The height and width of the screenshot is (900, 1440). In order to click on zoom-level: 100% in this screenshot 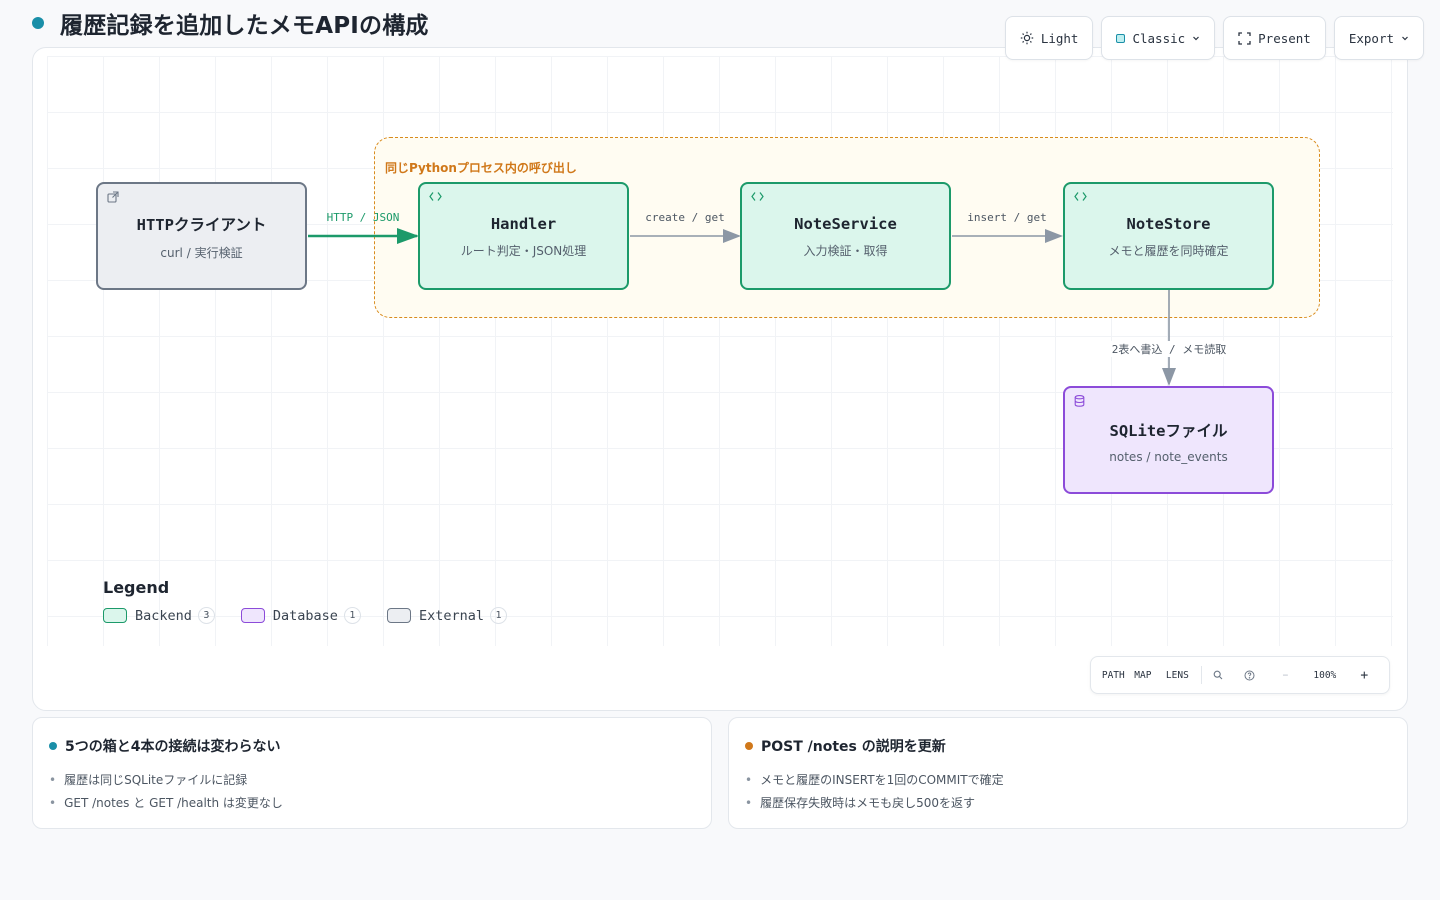, I will do `click(1325, 675)`.